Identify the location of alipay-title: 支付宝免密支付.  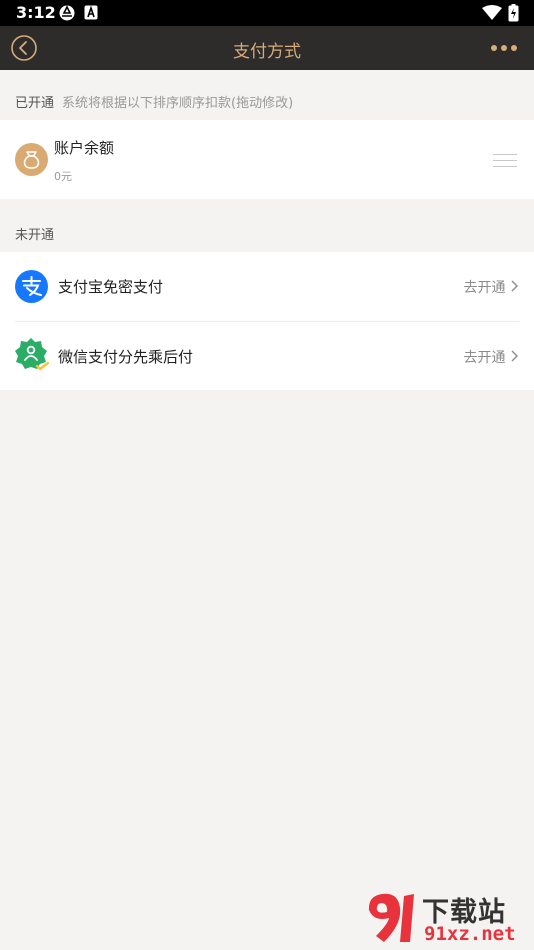
(111, 287).